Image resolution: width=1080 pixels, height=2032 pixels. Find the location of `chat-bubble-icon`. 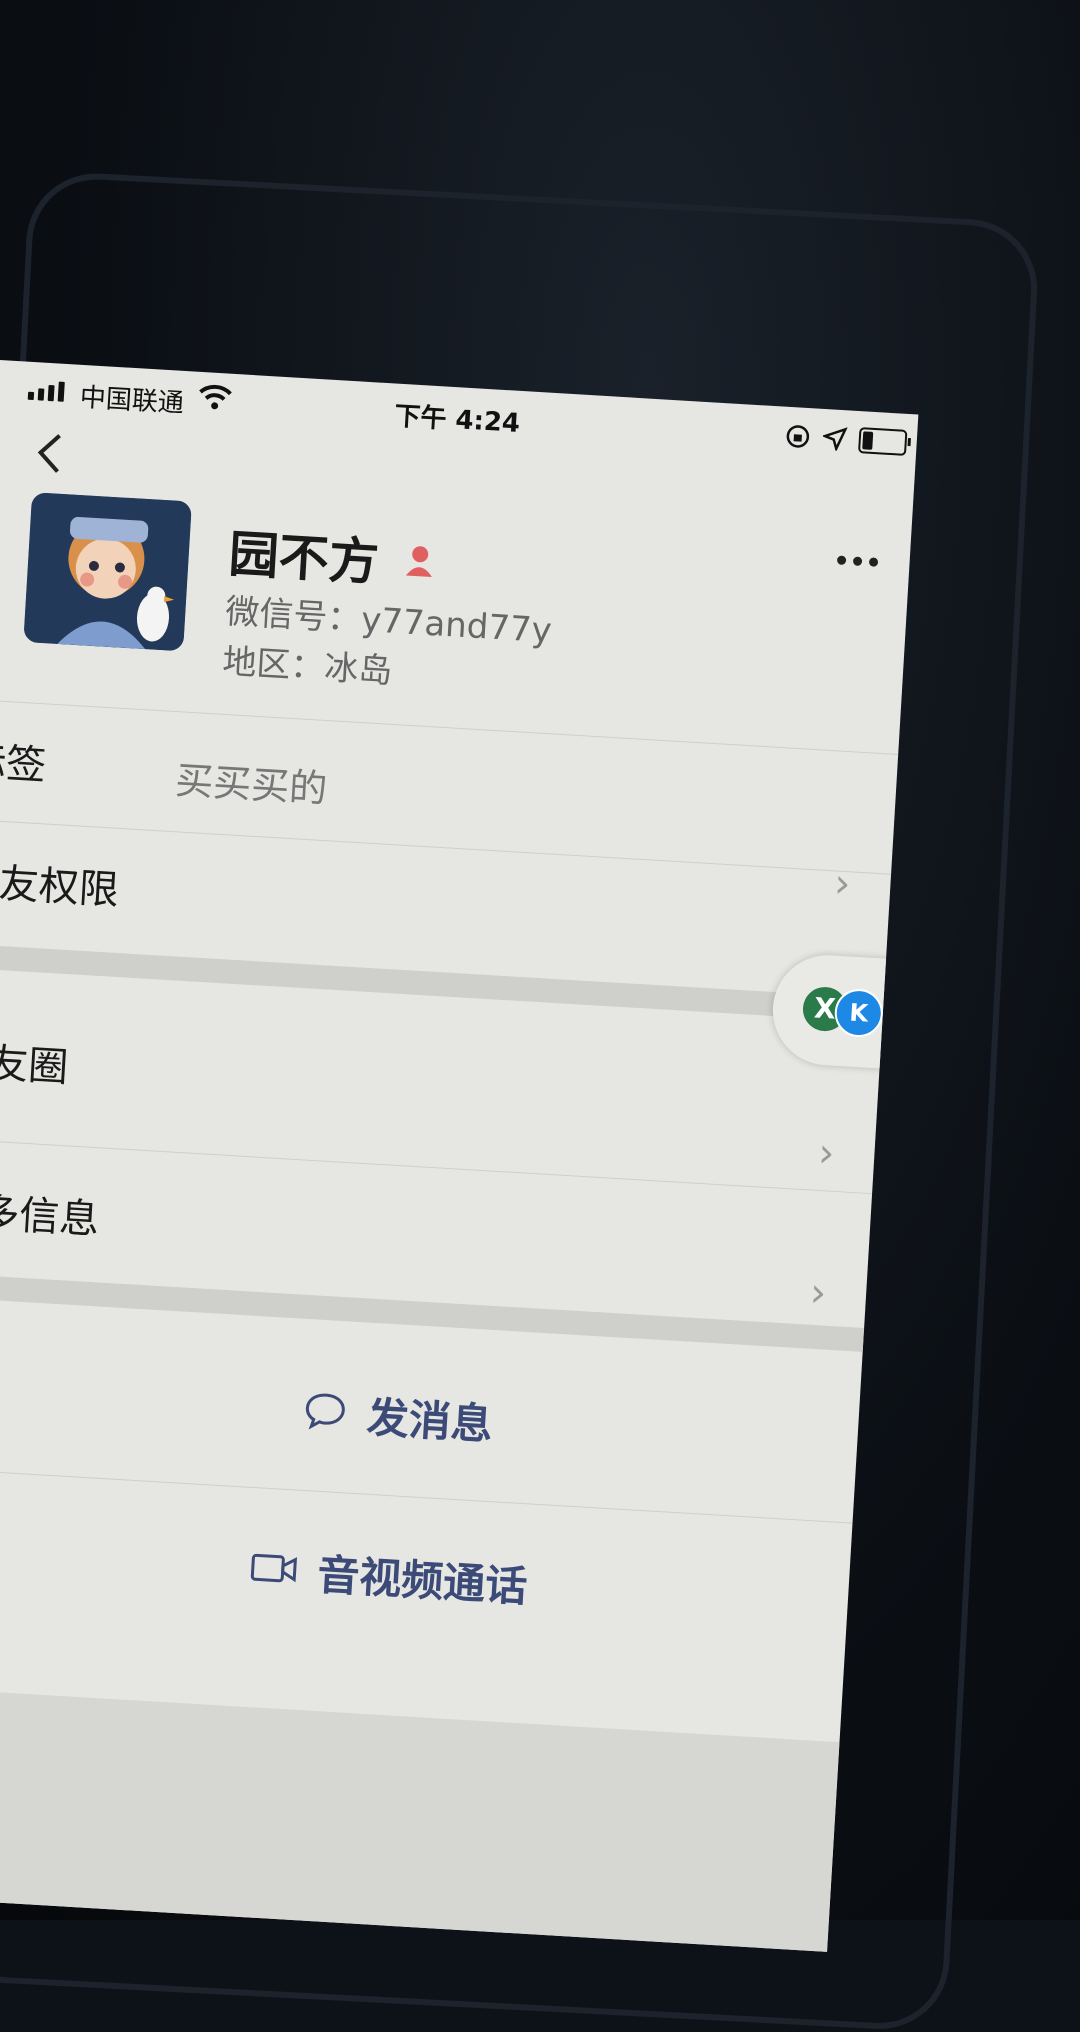

chat-bubble-icon is located at coordinates (325, 1411).